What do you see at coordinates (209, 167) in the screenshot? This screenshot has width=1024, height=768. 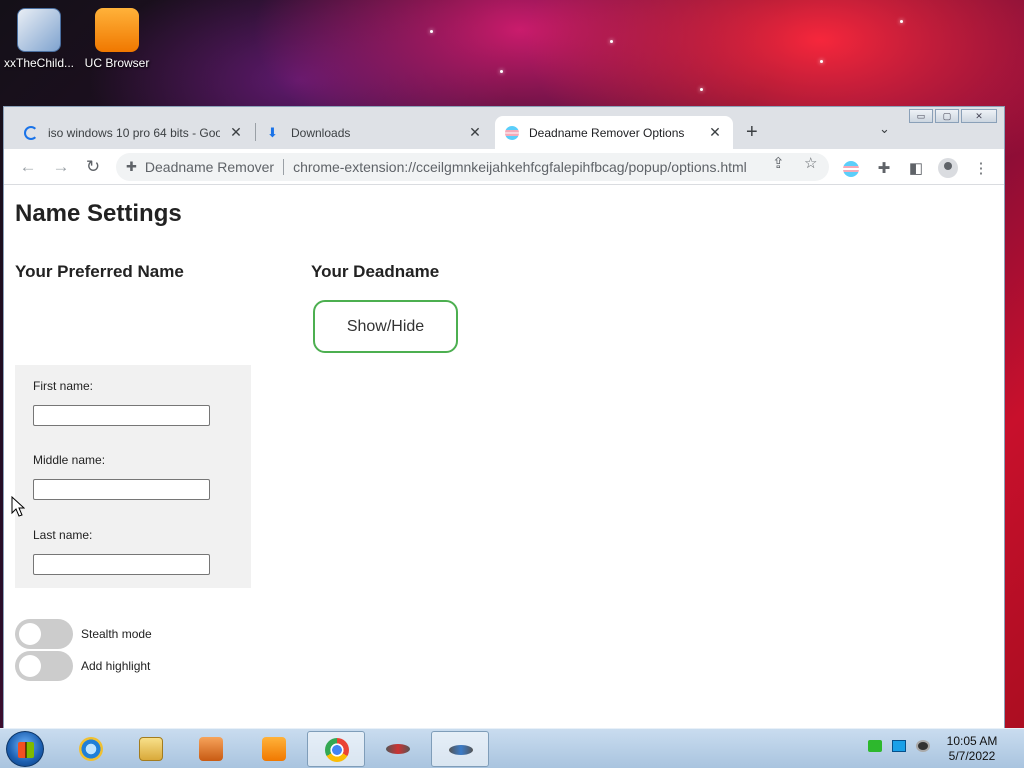 I see `extension-chip: Deadname Remover` at bounding box center [209, 167].